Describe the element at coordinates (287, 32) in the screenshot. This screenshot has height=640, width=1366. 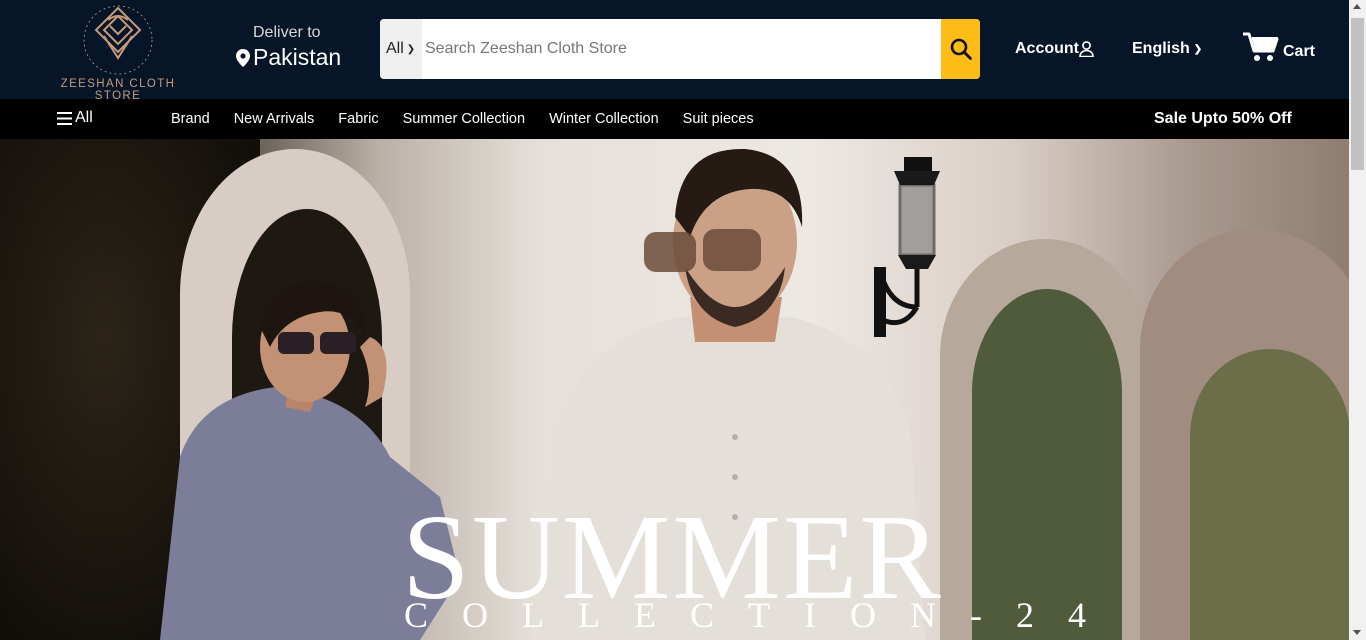
I see `deliver-to-label: Deliver to` at that location.